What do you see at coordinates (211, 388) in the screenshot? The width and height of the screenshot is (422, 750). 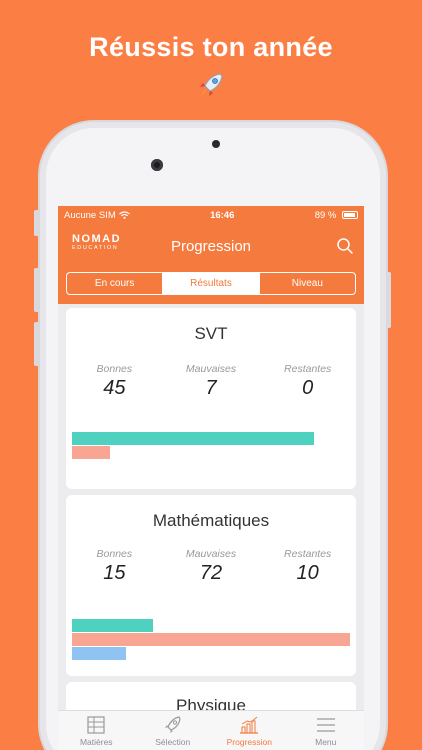 I see `bad-count: 7` at bounding box center [211, 388].